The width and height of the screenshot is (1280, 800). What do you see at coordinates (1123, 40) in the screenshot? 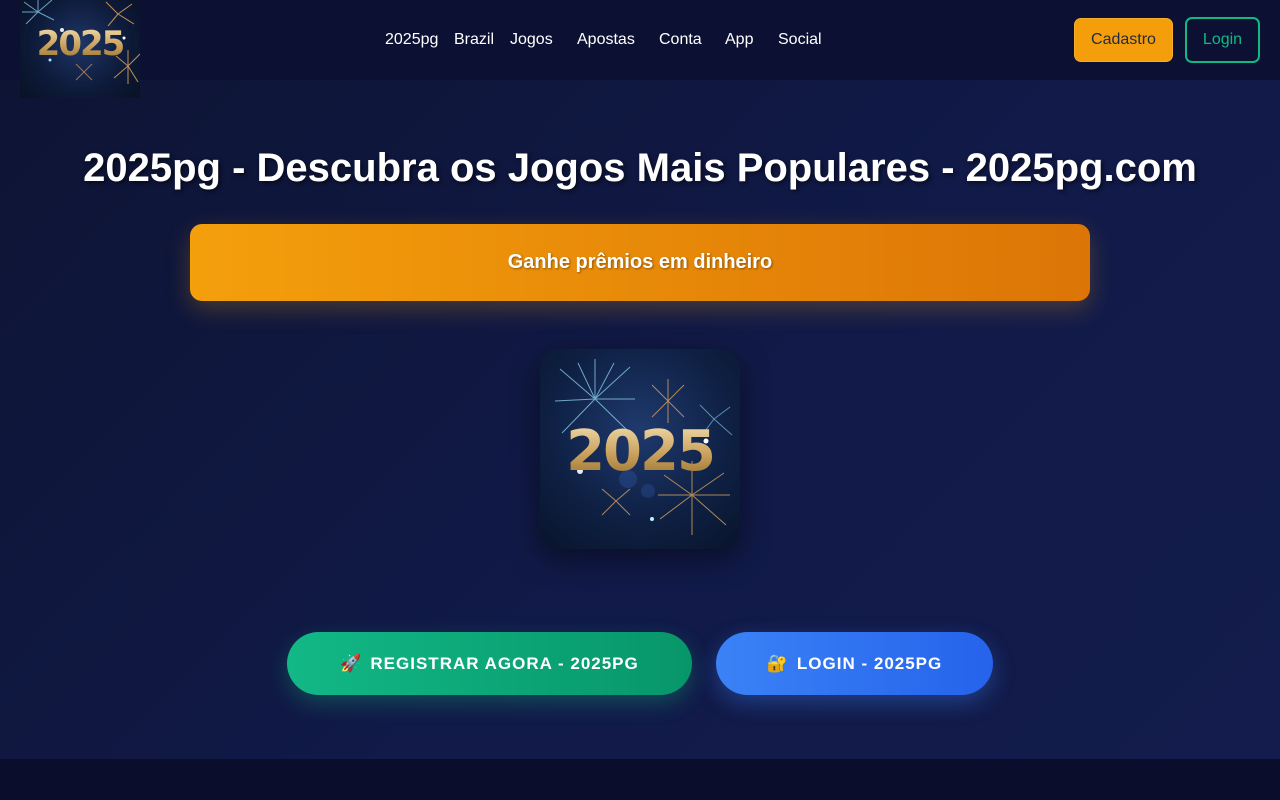
I see `cadastro-button: Cadastro` at bounding box center [1123, 40].